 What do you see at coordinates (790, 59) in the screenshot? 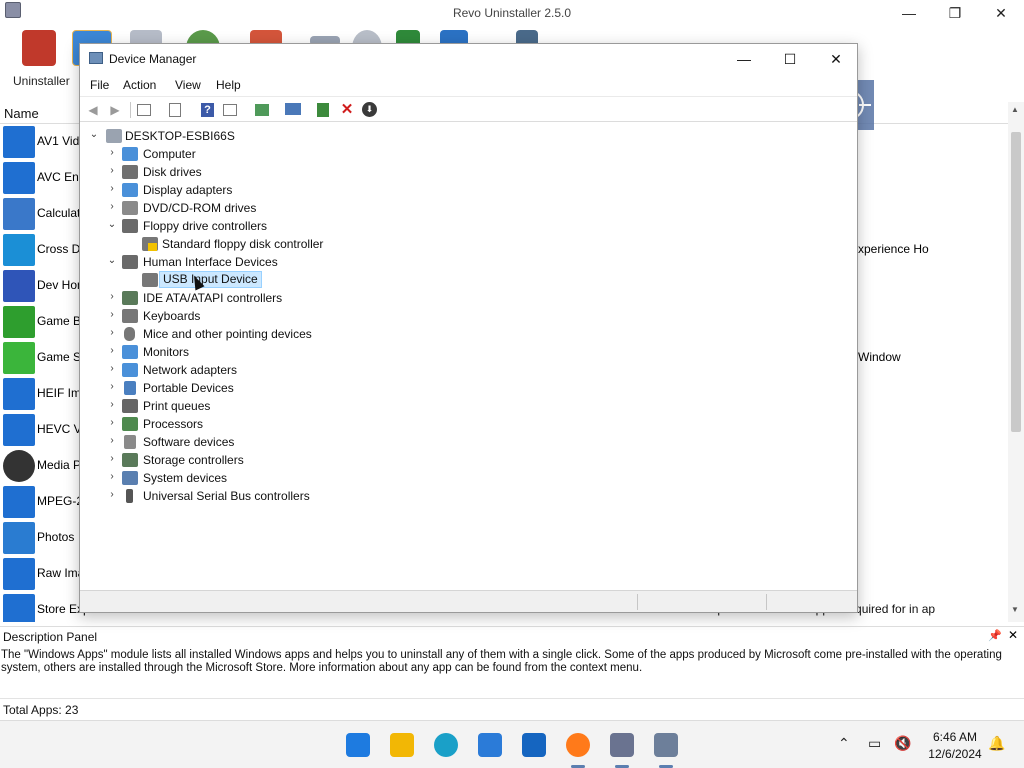
I see `dm-maximize-button: ☐` at bounding box center [790, 59].